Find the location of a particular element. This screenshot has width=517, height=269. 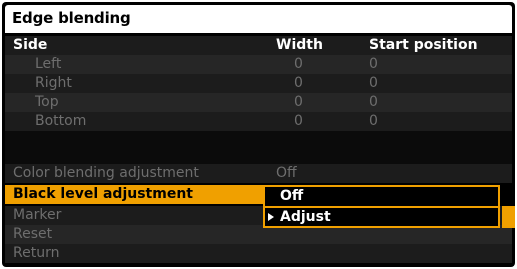

side-label: Top is located at coordinates (47, 102).